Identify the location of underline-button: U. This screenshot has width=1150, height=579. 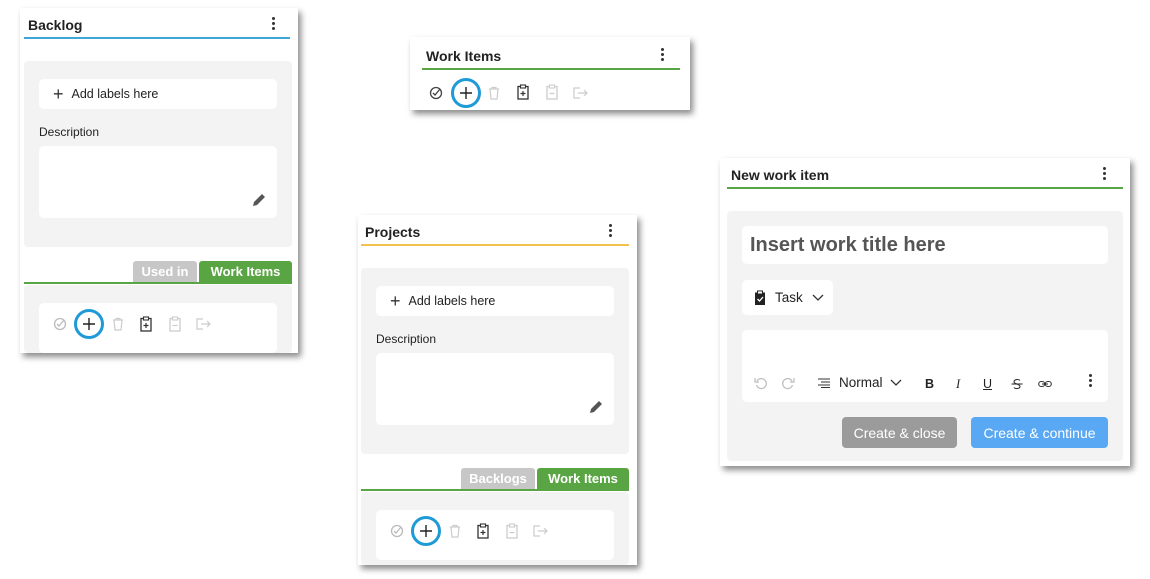
(987, 384).